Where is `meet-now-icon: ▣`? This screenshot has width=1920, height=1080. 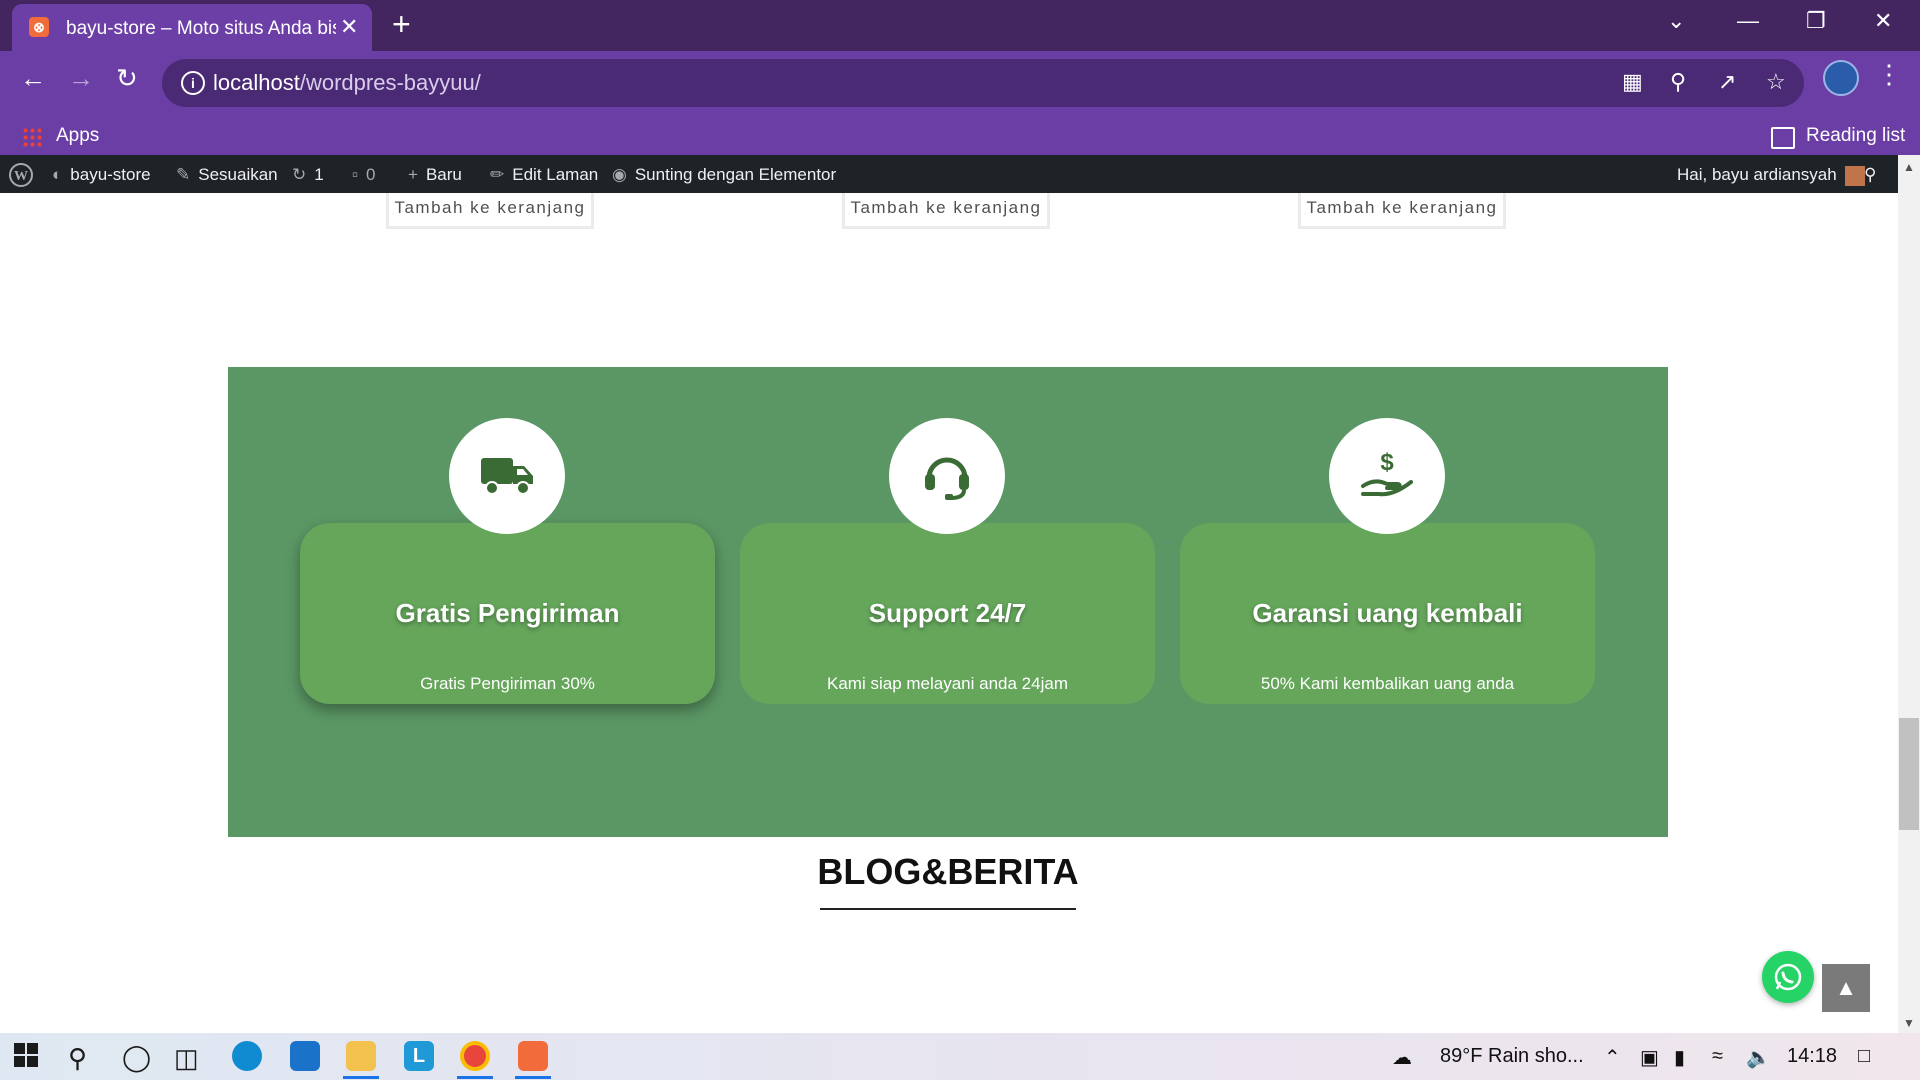 meet-now-icon: ▣ is located at coordinates (1649, 1057).